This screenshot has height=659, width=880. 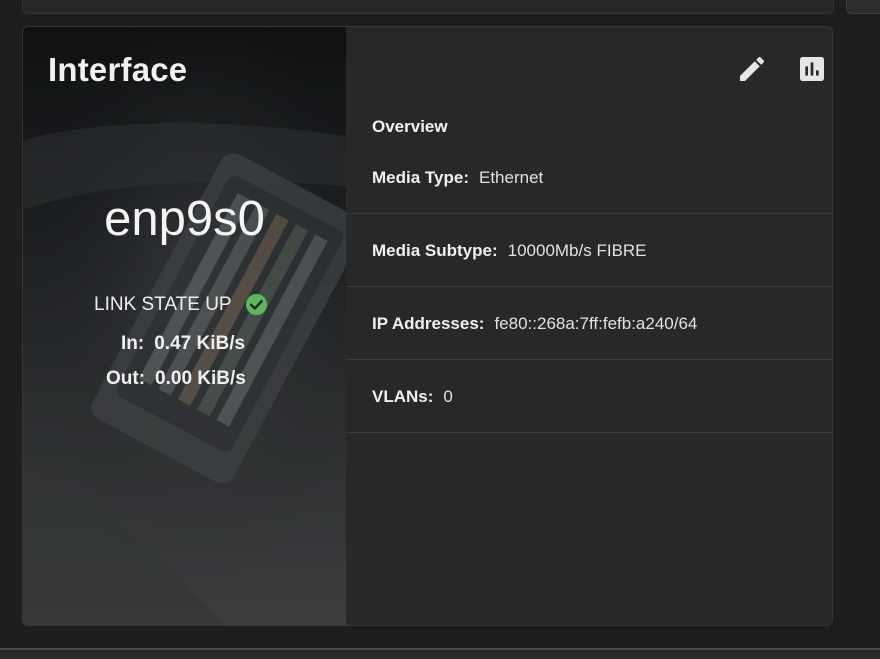 I want to click on overview-title: Overview, so click(x=410, y=126).